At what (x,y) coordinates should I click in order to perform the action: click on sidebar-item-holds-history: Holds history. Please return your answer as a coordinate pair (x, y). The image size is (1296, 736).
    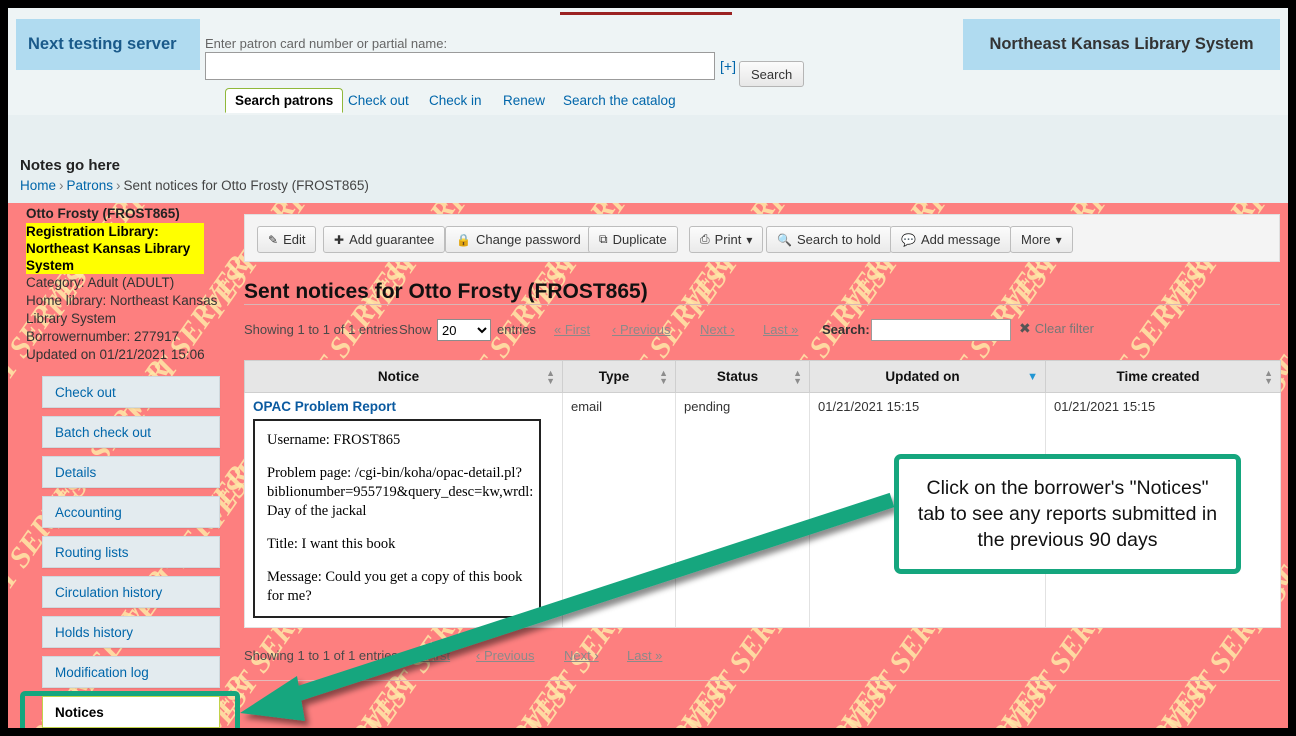
    Looking at the image, I should click on (131, 632).